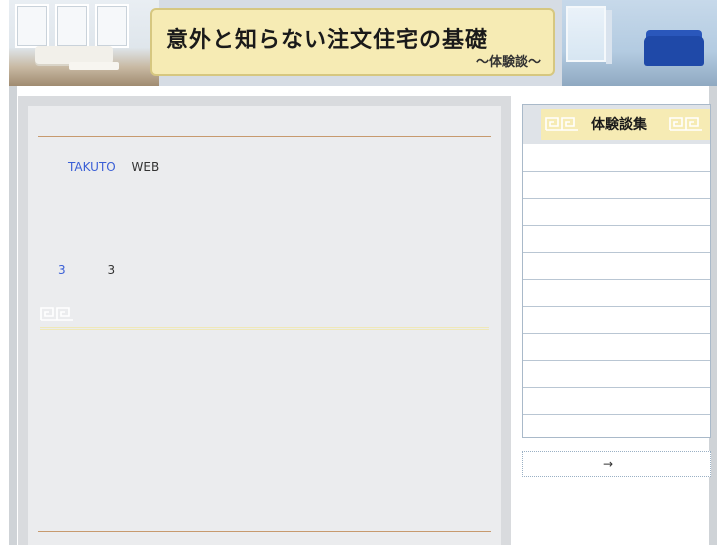 The height and width of the screenshot is (545, 727). Describe the element at coordinates (609, 37) in the screenshot. I see `lamp-shape` at that location.